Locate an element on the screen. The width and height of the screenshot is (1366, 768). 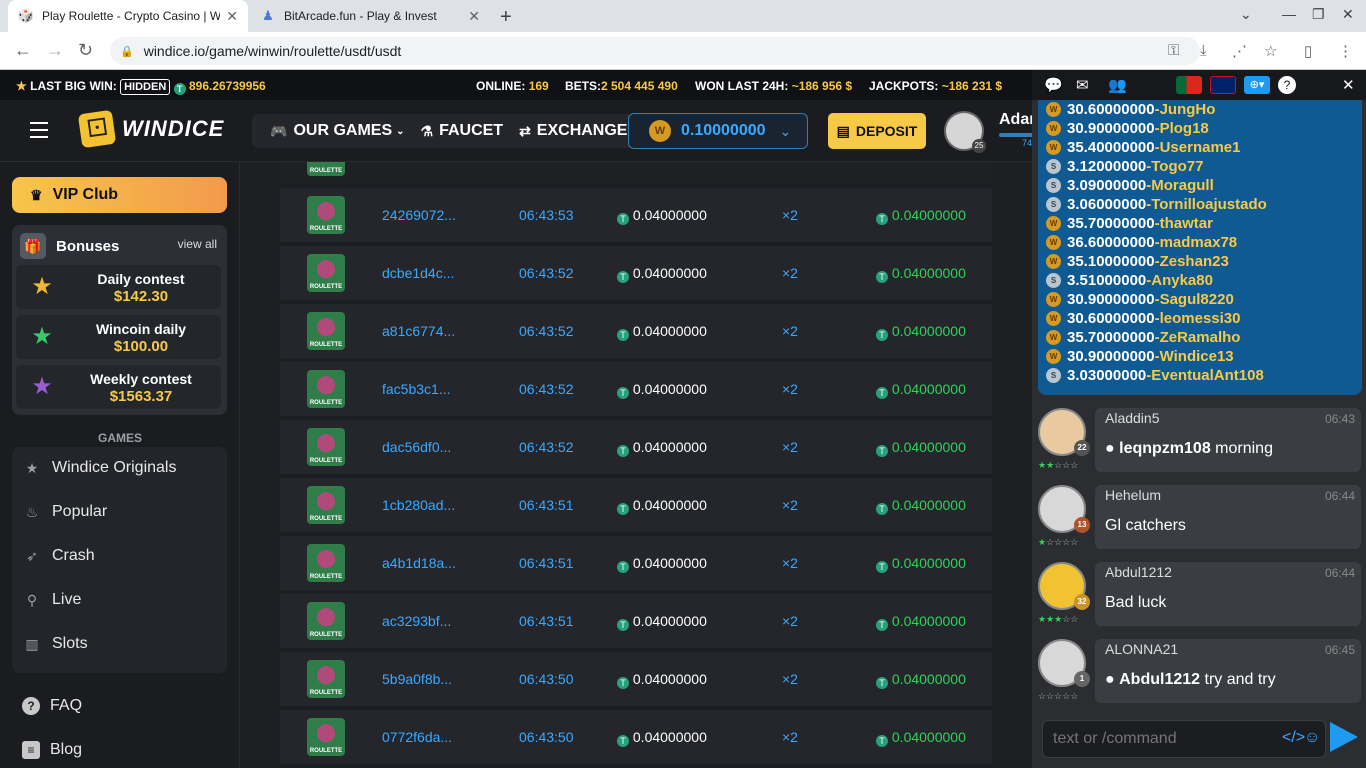
winner-name: -ZeRamalho is located at coordinates (1198, 337).